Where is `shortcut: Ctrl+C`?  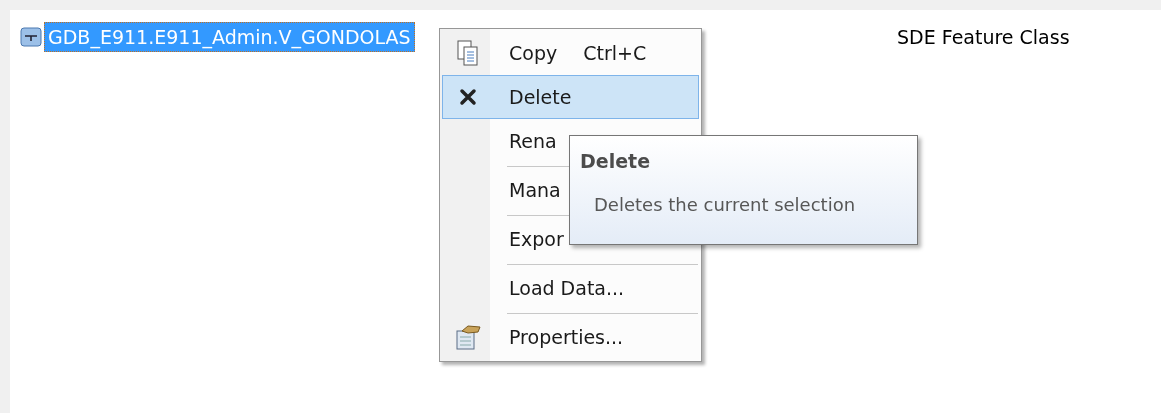
shortcut: Ctrl+C is located at coordinates (615, 53).